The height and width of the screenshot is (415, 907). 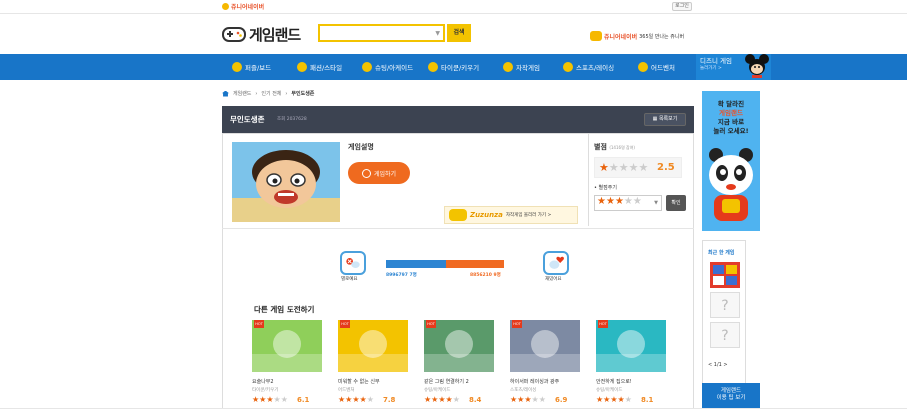 I want to click on nav-item-adventure: 어드벤처, so click(x=656, y=67).